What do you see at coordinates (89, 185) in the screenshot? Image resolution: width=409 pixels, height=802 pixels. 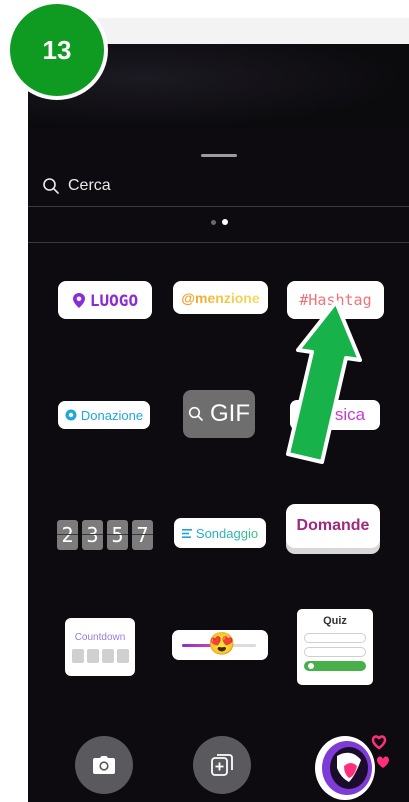 I see `search-label: Cerca` at bounding box center [89, 185].